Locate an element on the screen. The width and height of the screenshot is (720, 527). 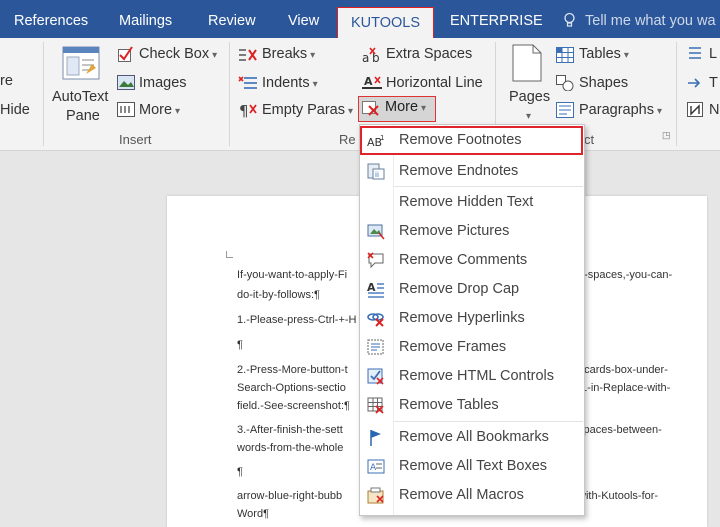
document-text-line: do-it-by-follows:¶ is located at coordinates (278, 295).